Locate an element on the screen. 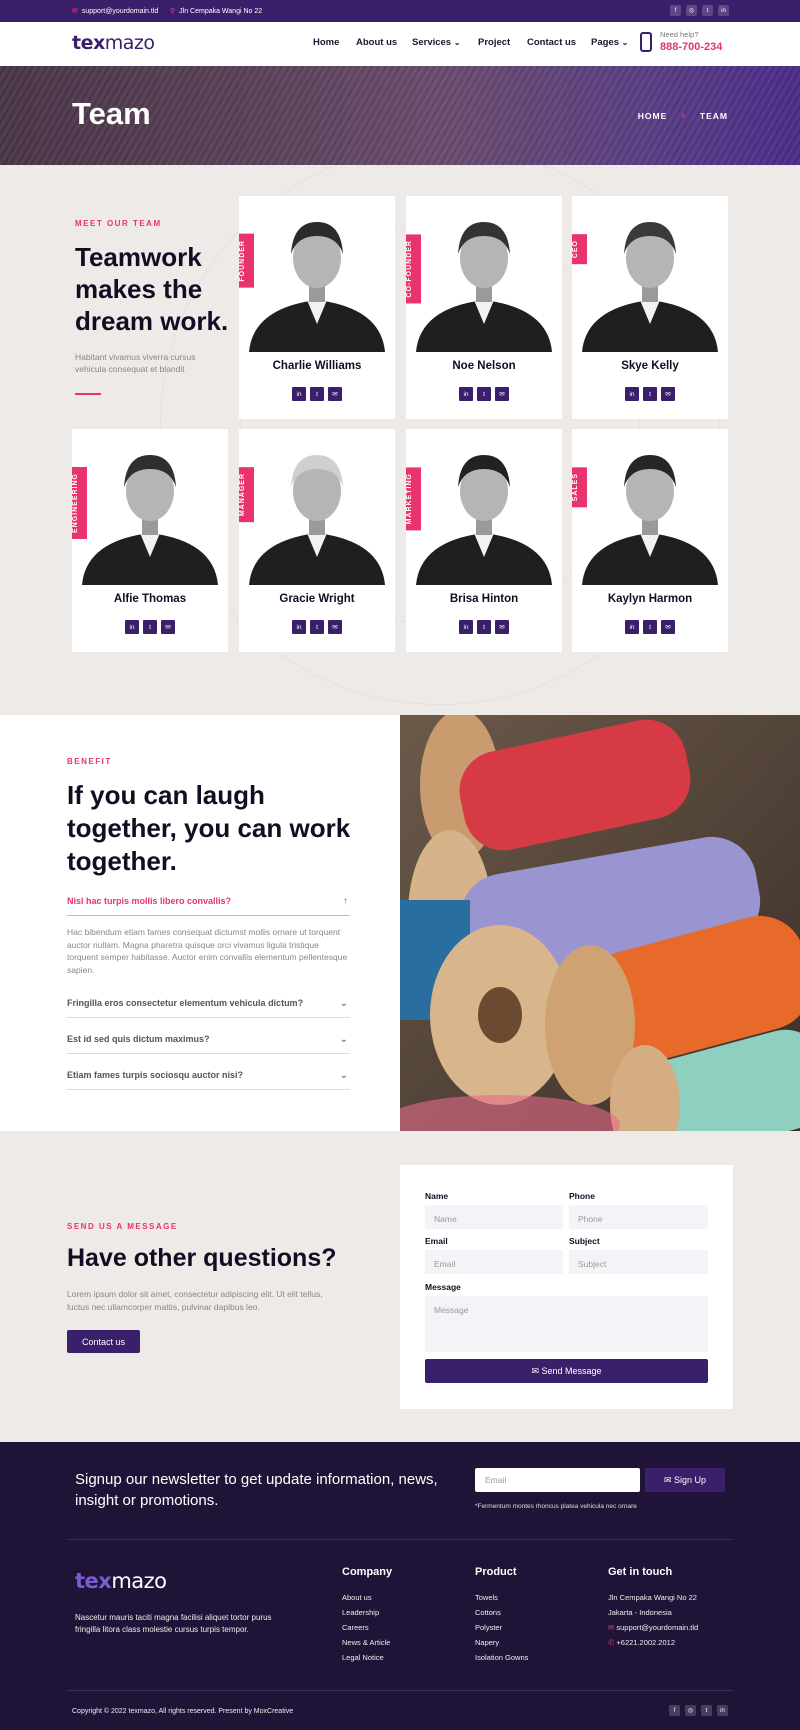 The height and width of the screenshot is (1730, 800). footer-logo: texmazo is located at coordinates (121, 1581).